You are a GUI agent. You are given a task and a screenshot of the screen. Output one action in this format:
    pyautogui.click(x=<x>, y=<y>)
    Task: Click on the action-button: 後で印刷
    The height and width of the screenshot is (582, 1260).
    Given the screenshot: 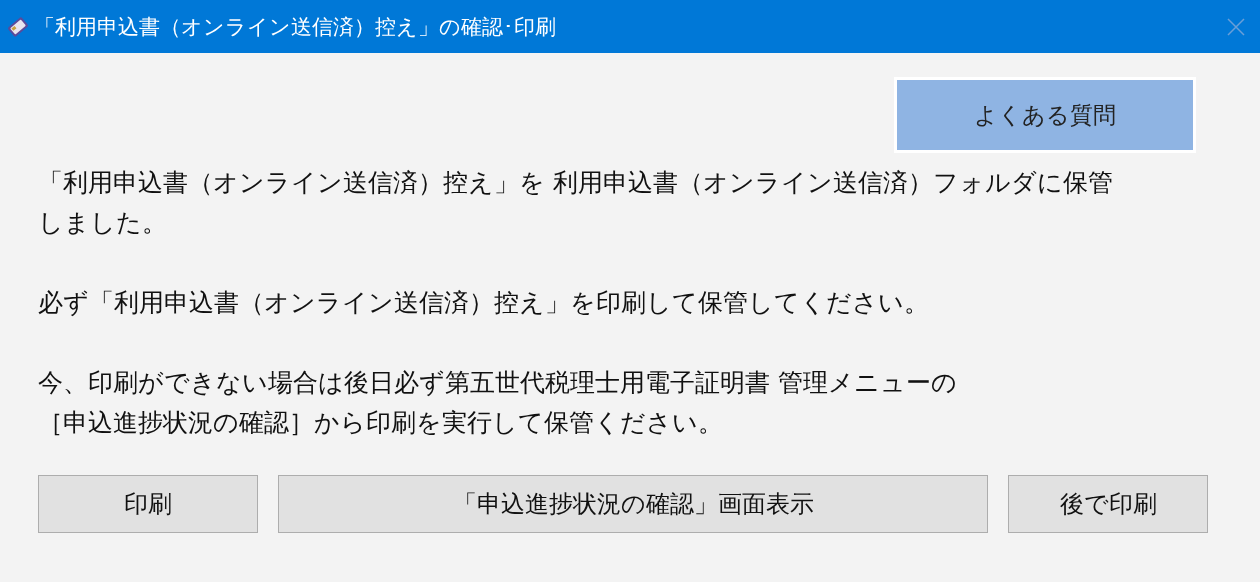 What is the action you would take?
    pyautogui.click(x=1108, y=504)
    